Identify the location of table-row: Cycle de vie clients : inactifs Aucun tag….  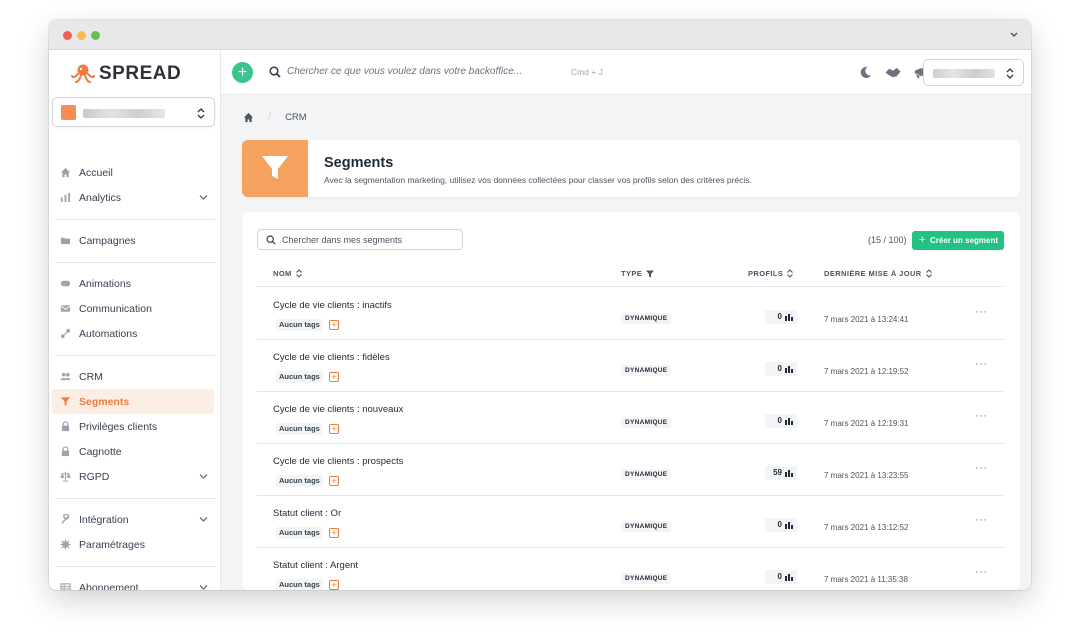
(630, 314).